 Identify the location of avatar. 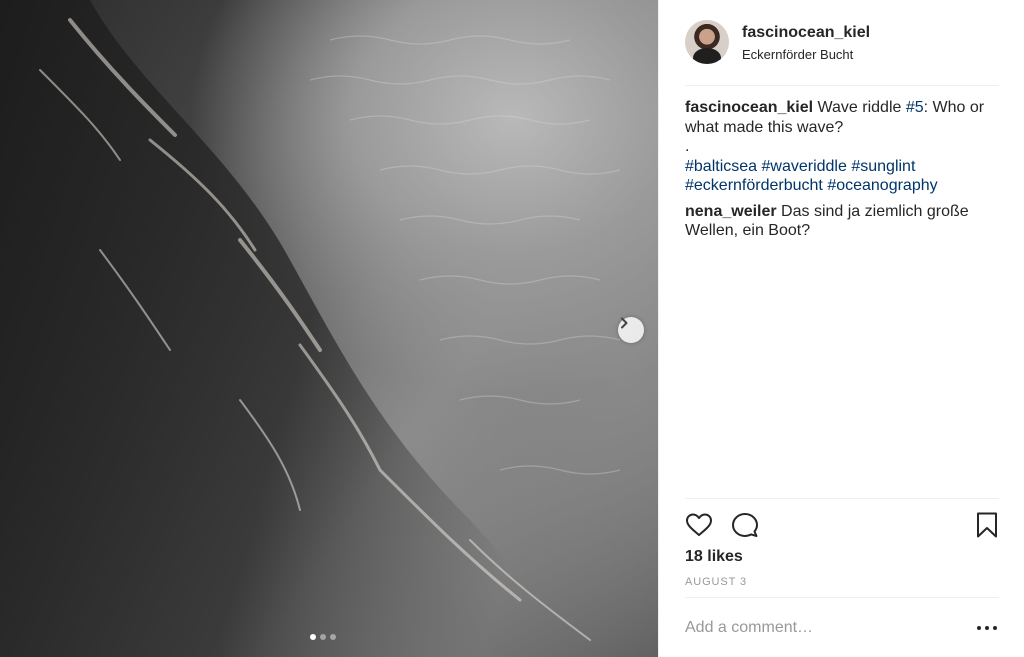
(707, 42).